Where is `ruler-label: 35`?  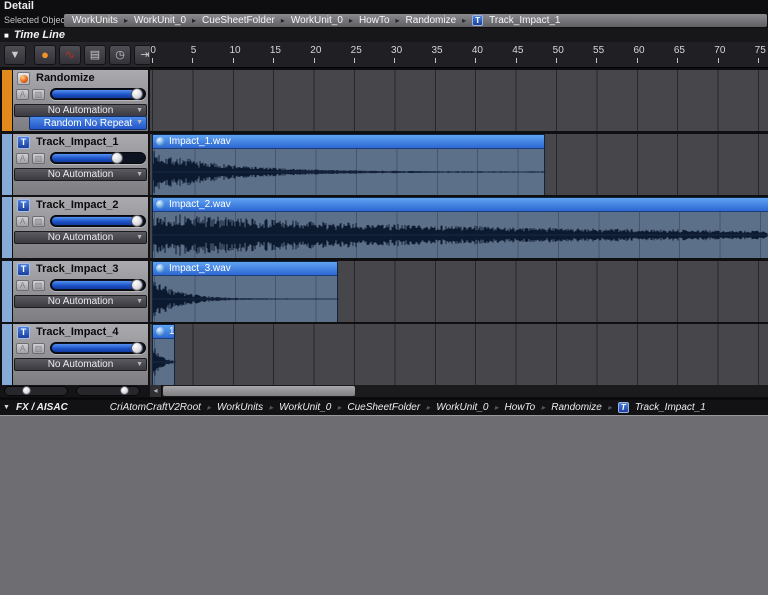
ruler-label: 35 is located at coordinates (437, 50).